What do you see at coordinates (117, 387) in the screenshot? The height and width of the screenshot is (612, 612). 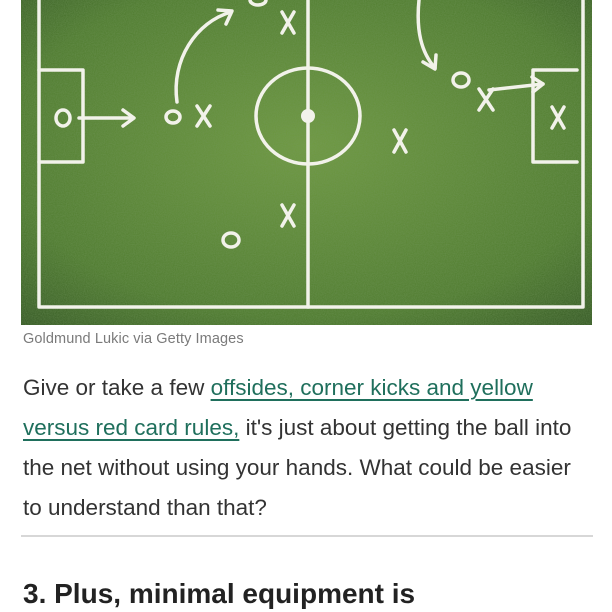 I see `paragraph-text-before: Give or take a few` at bounding box center [117, 387].